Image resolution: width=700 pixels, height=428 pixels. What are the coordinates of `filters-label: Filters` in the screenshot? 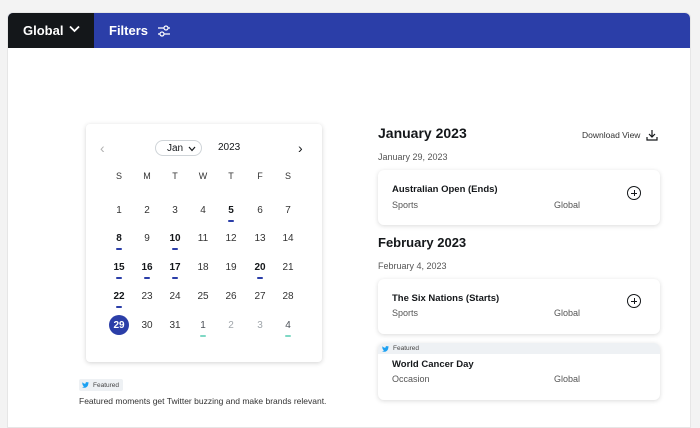 It's located at (129, 30).